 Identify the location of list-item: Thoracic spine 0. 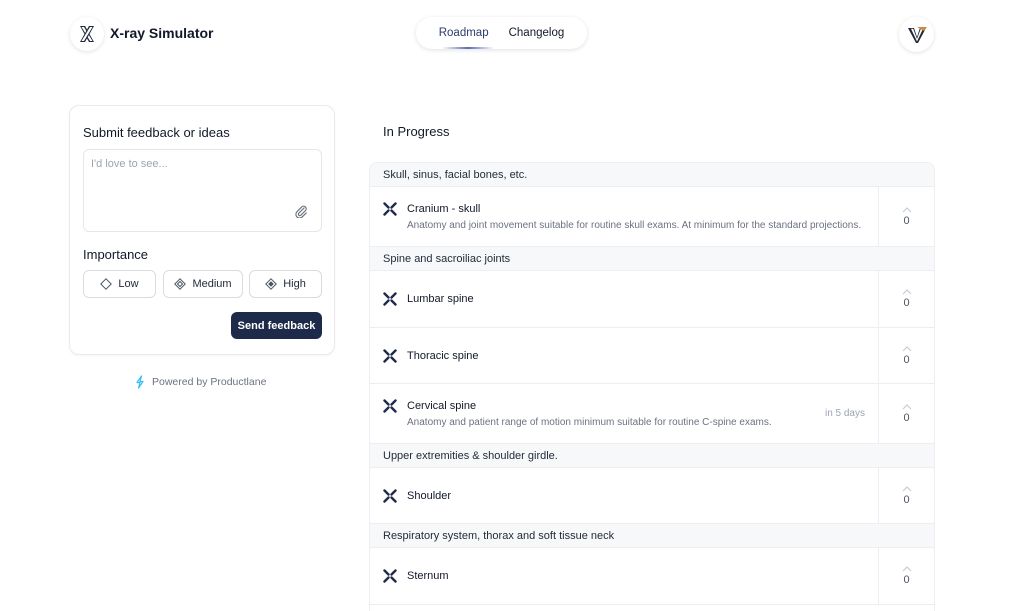
(652, 356).